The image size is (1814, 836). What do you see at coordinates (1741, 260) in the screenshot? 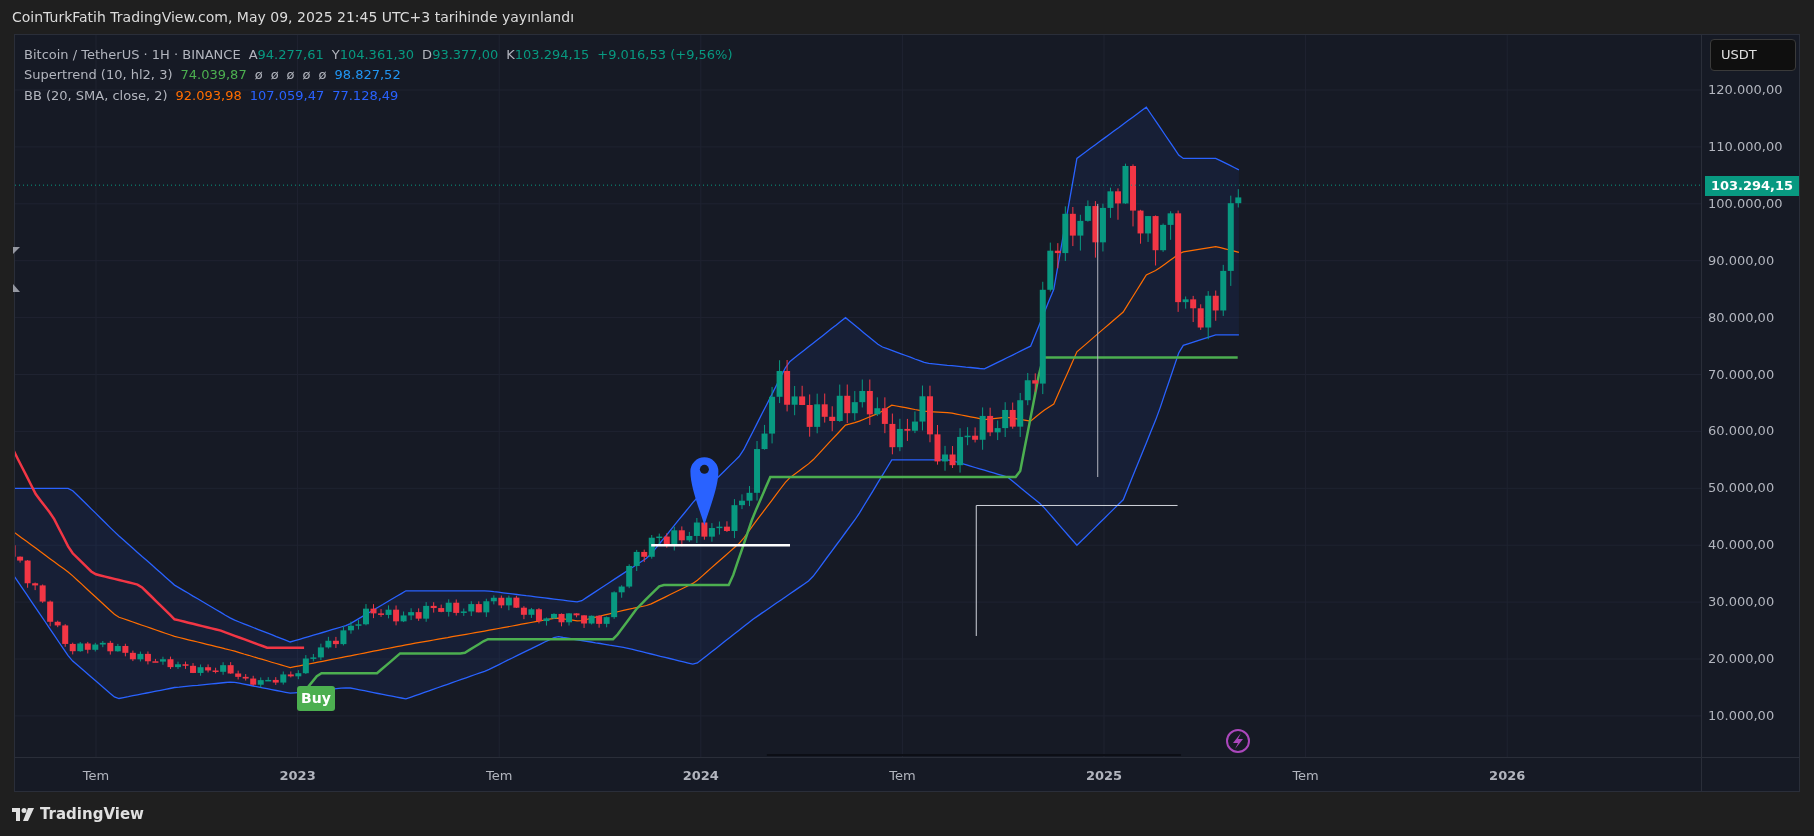
I see `price-label: 90.000,00` at bounding box center [1741, 260].